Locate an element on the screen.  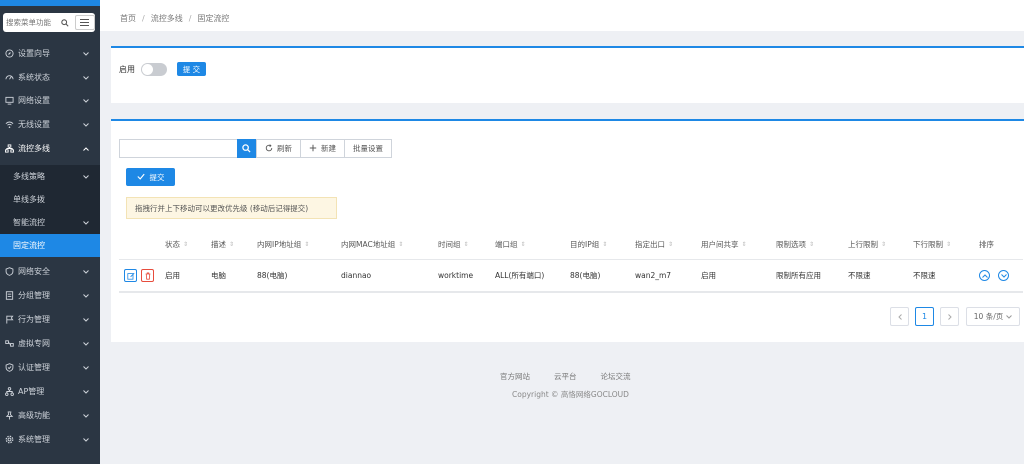
sidebar-item-wireless-settings: 无线设置 is located at coordinates (50, 124).